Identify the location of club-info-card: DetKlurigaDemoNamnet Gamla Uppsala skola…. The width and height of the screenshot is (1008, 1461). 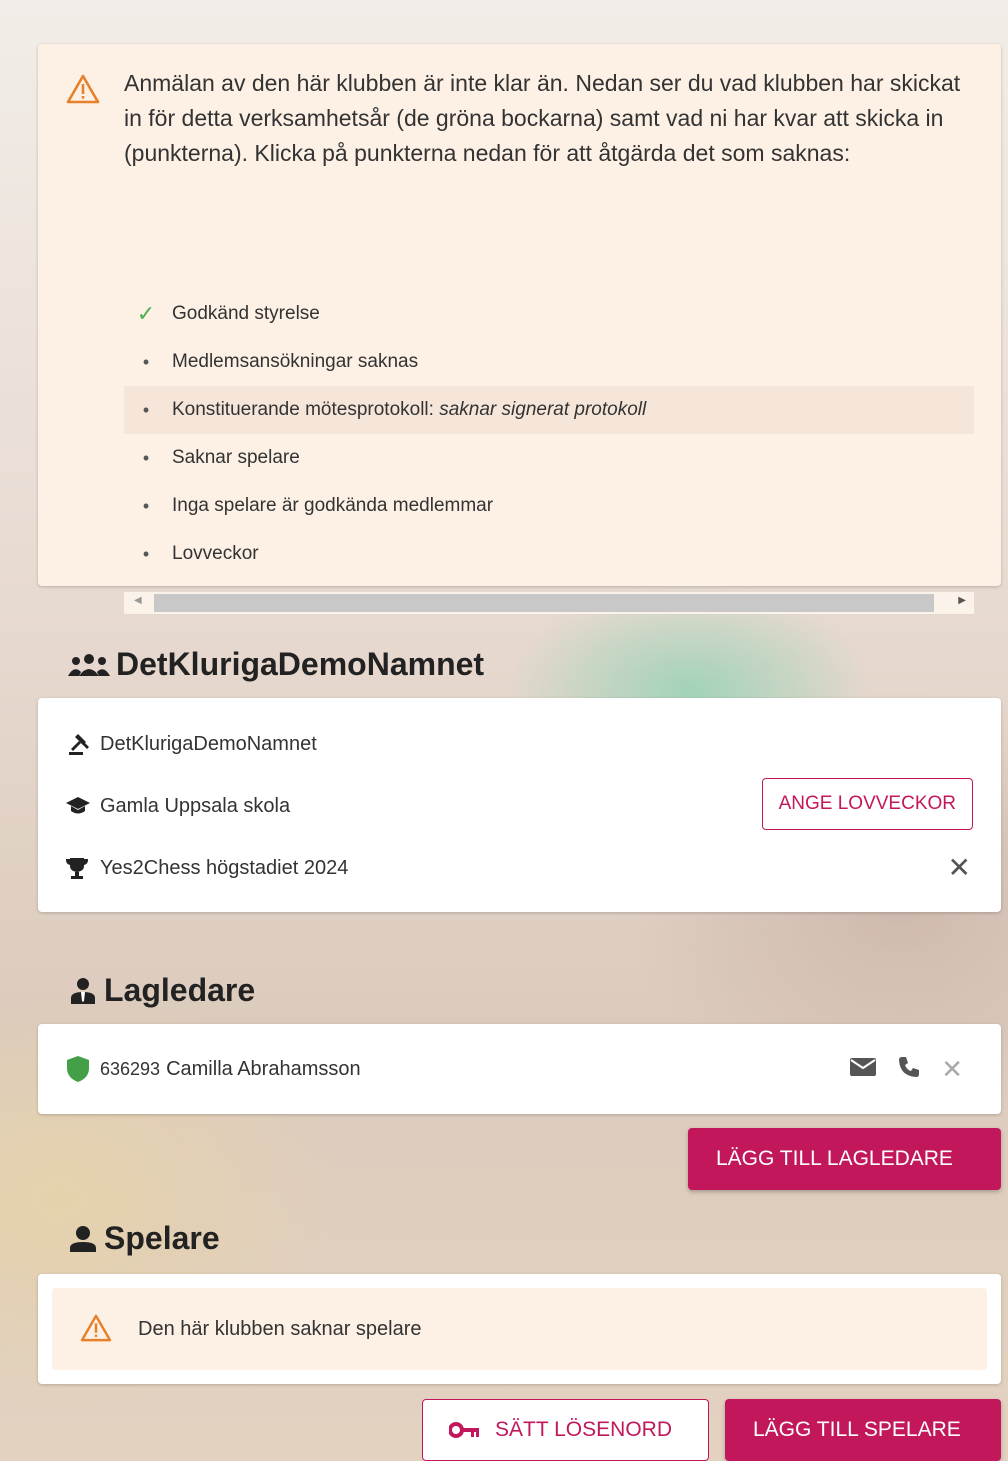
(519, 805).